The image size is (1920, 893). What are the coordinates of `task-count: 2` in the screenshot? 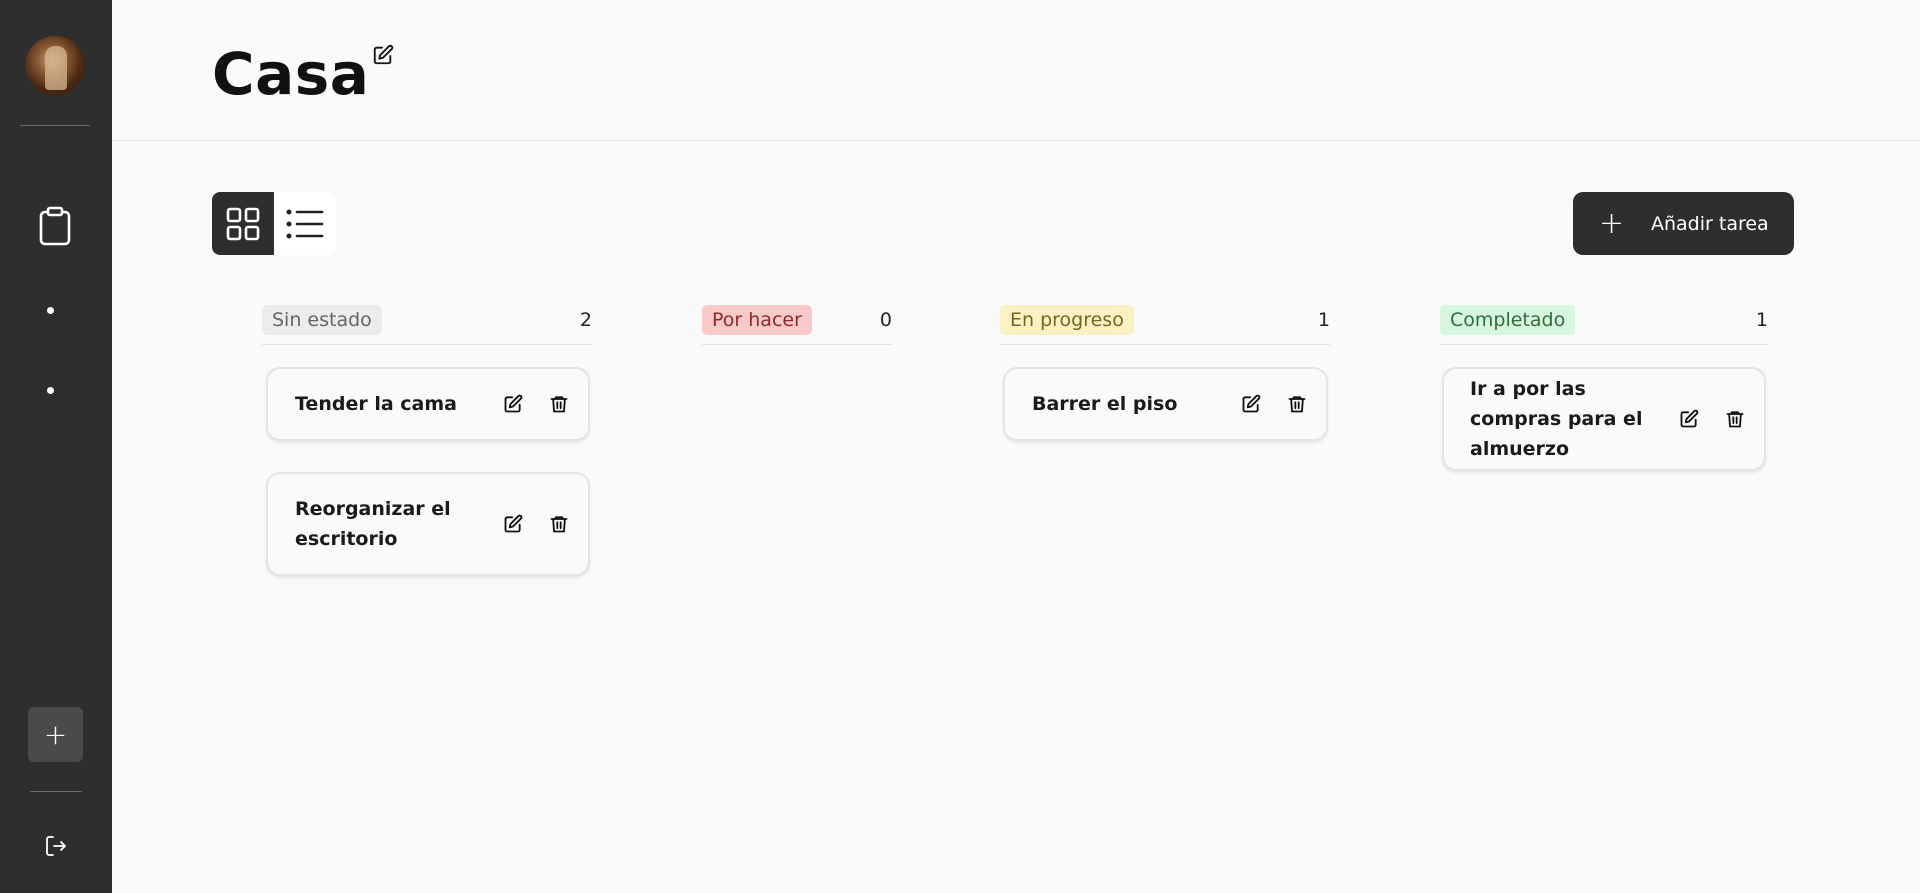 It's located at (585, 320).